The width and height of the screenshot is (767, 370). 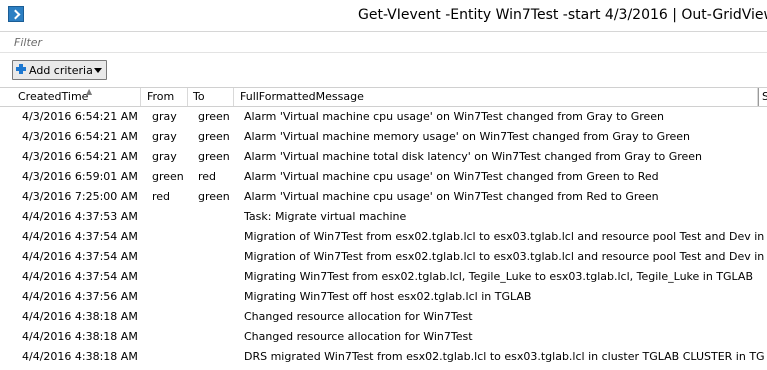 I want to click on cell-createdtime: 4/4/2016 4:37:53 AM, so click(x=80, y=216).